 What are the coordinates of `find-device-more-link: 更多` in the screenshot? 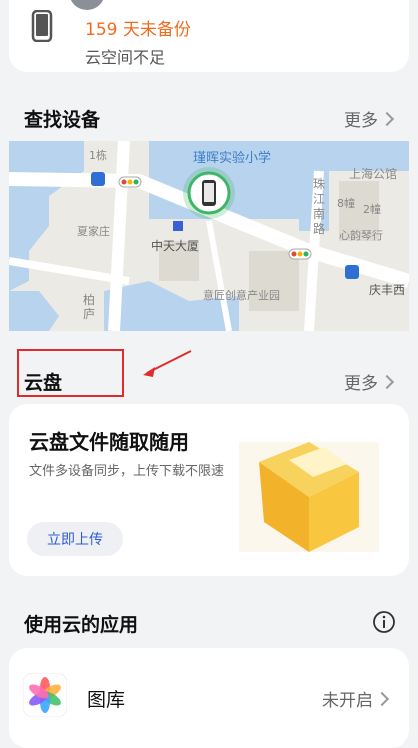 It's located at (369, 118).